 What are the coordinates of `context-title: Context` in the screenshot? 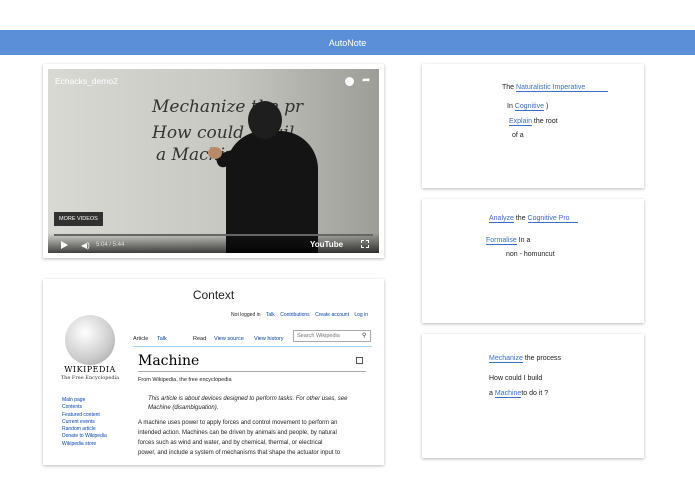 It's located at (213, 295).